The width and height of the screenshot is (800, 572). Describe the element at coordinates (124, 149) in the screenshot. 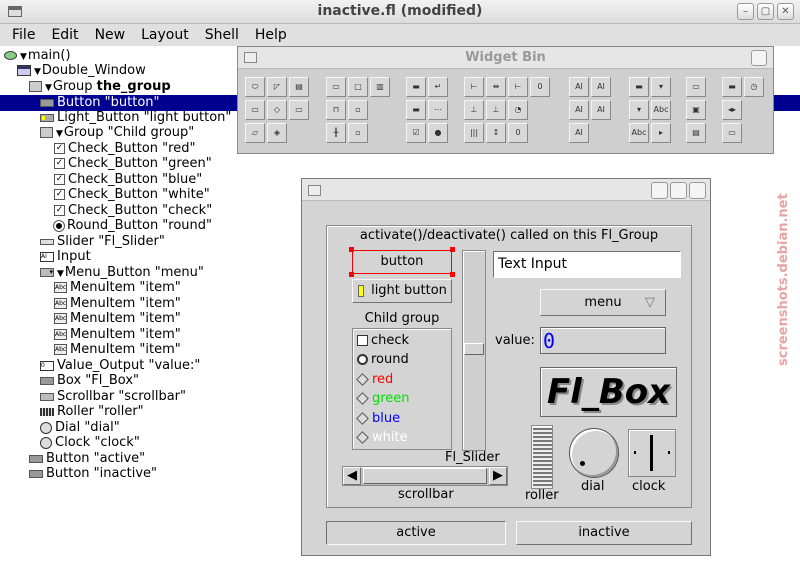

I see `tree-node-check-red: ✓ Check_Button "red"` at that location.